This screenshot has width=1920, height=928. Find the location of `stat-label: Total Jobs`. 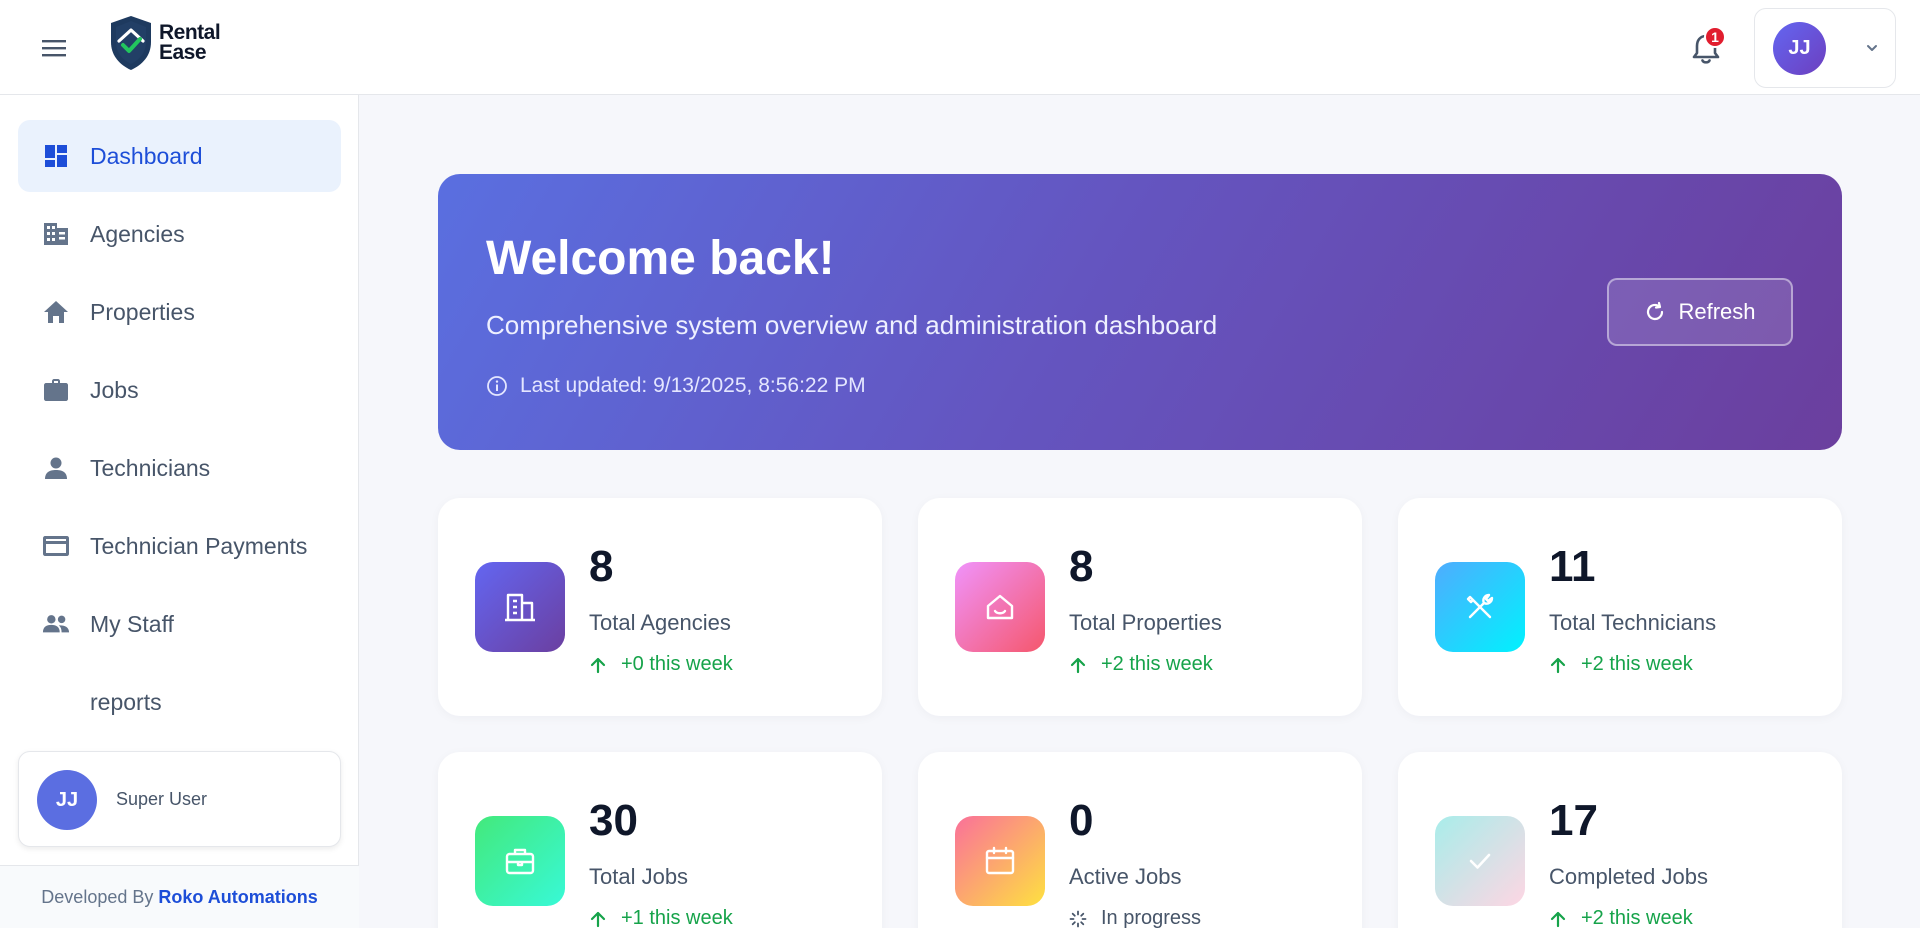

stat-label: Total Jobs is located at coordinates (639, 876).